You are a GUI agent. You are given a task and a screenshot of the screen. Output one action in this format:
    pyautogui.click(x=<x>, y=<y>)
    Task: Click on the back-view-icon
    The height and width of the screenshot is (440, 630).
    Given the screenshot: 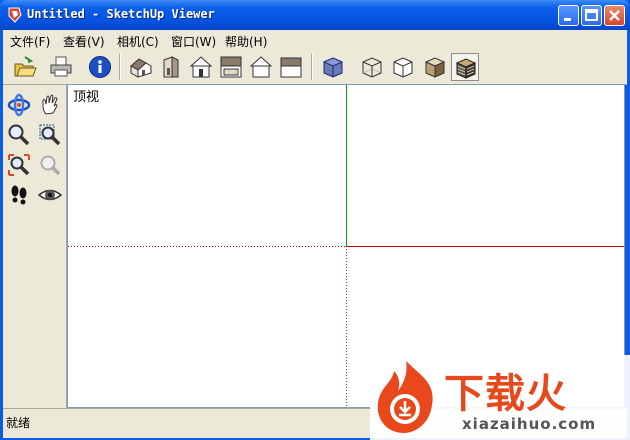 What is the action you would take?
    pyautogui.click(x=261, y=67)
    